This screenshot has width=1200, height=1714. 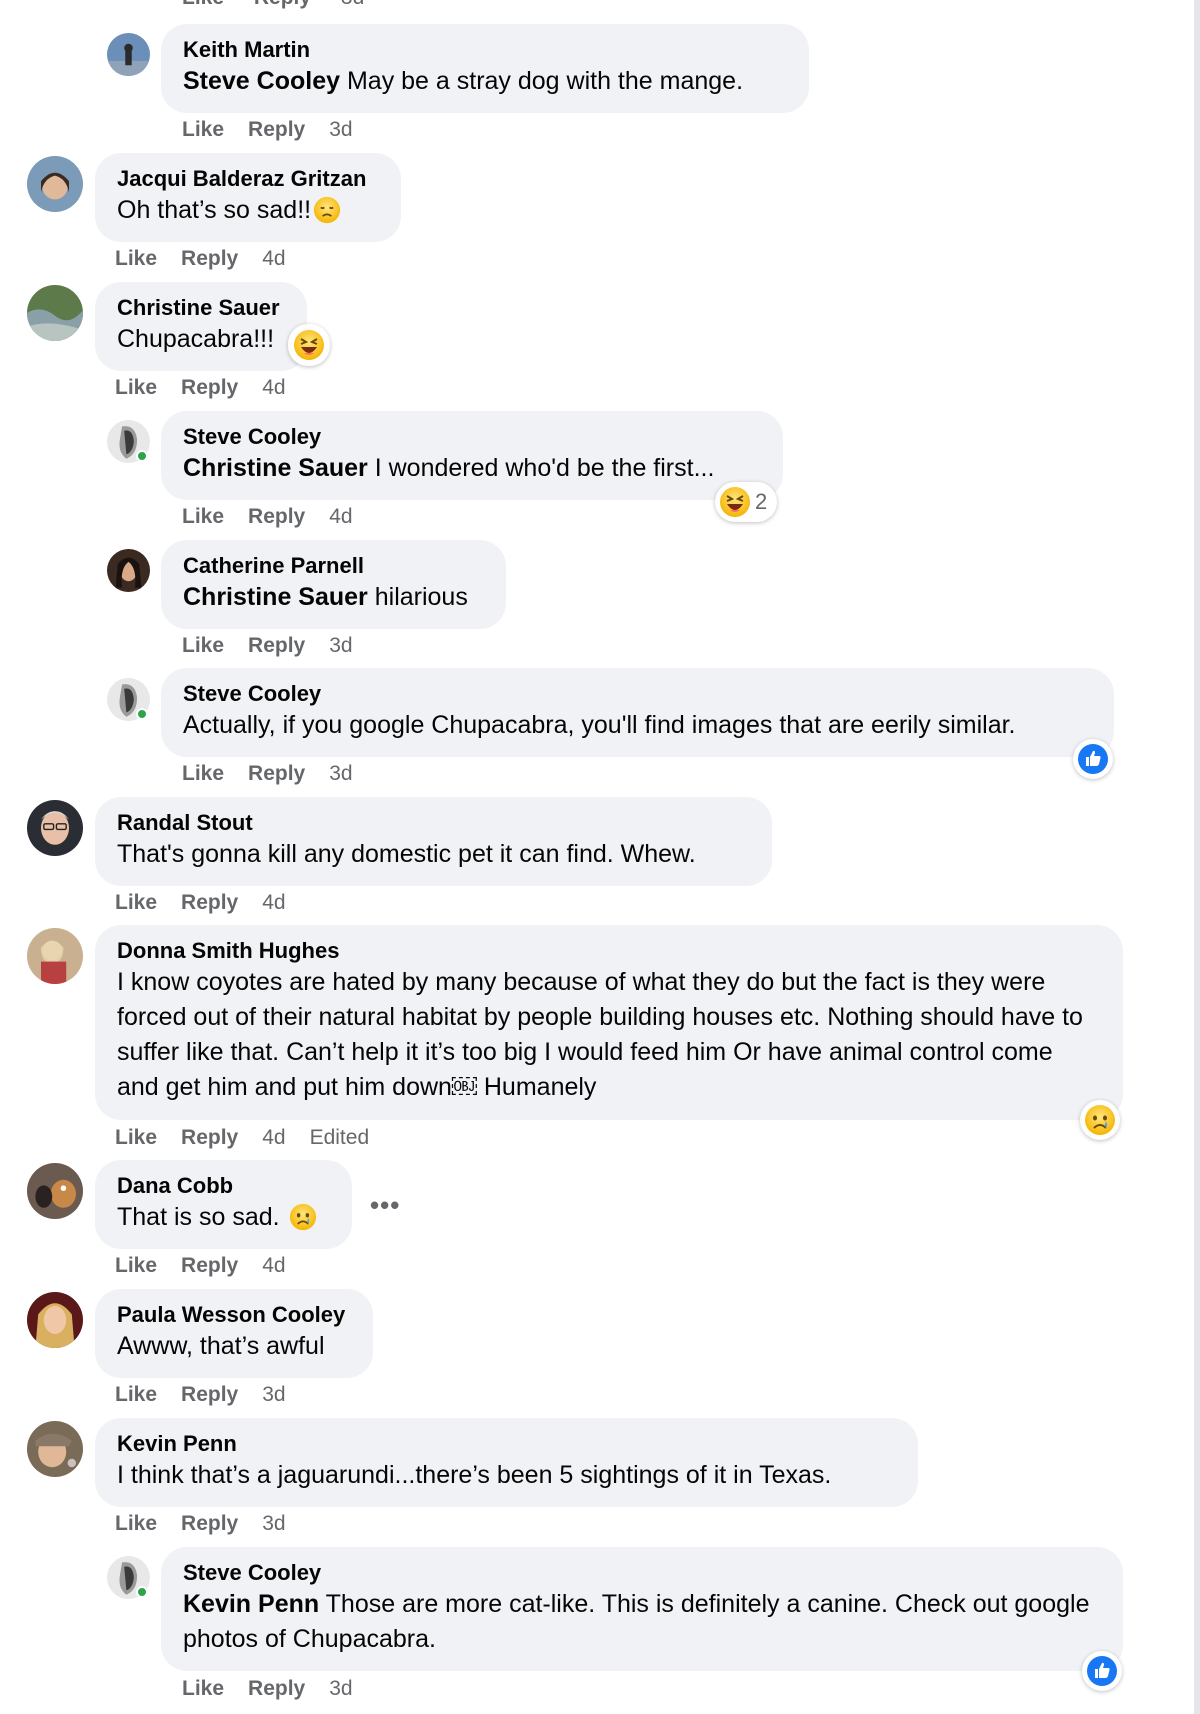 I want to click on comment-author: Jacqui Balderaz Gritzan, so click(x=248, y=179).